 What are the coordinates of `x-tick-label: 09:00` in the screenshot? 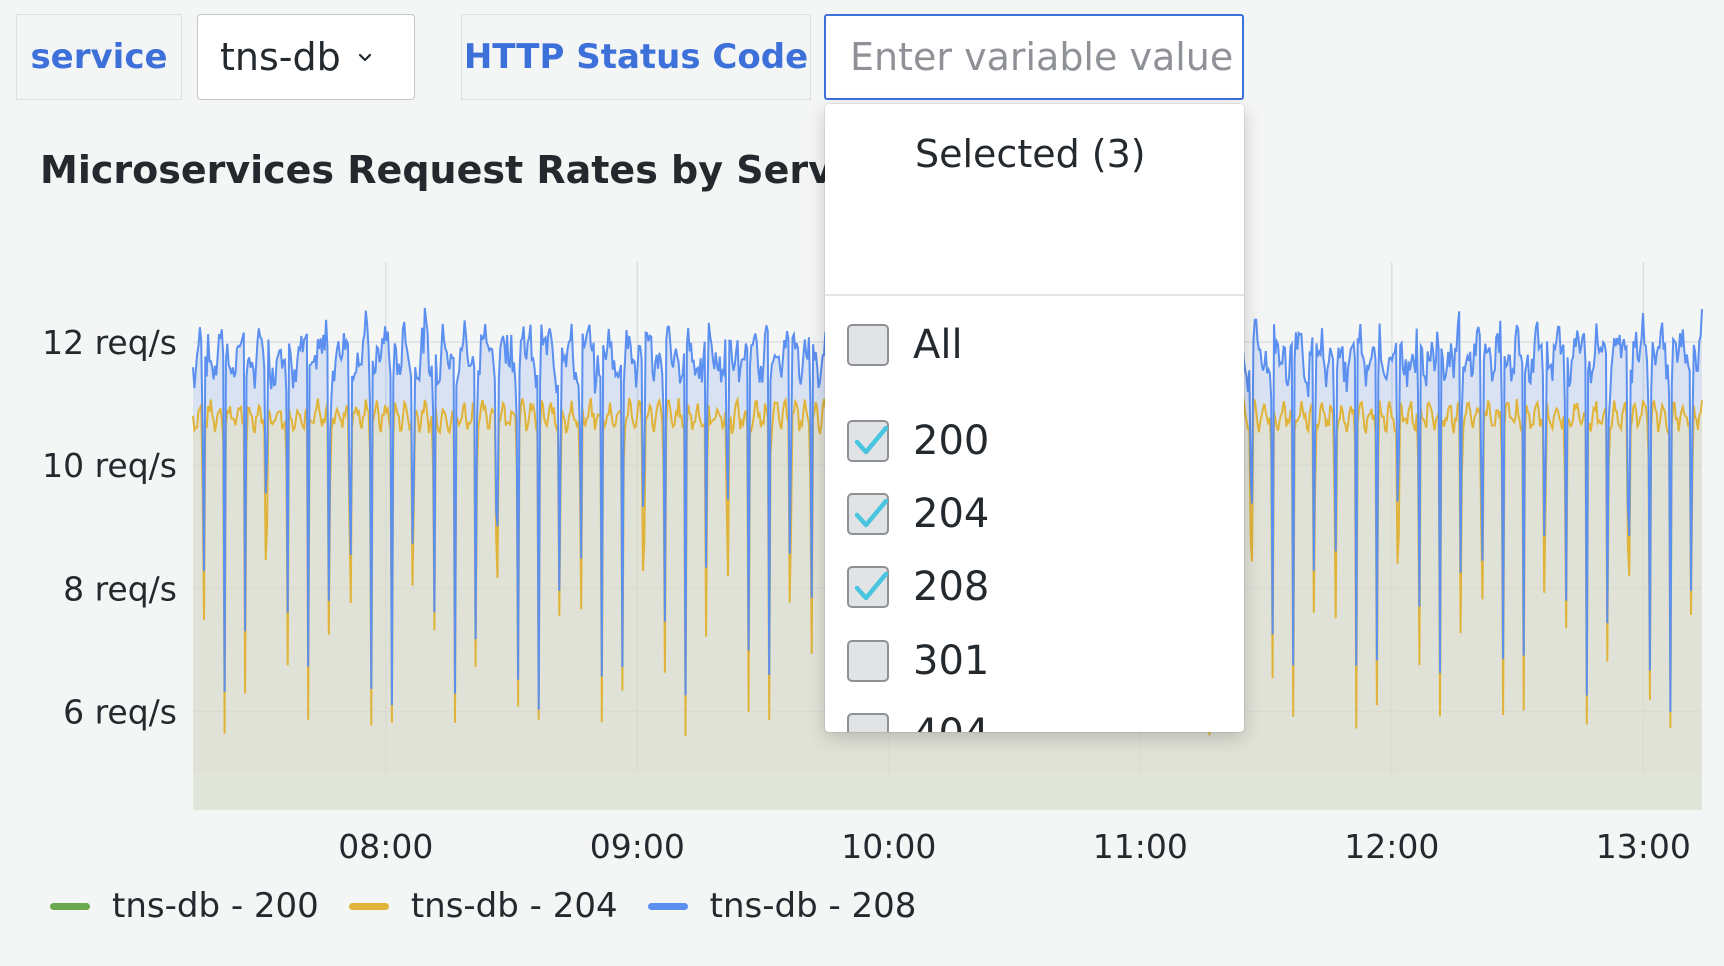 It's located at (637, 846).